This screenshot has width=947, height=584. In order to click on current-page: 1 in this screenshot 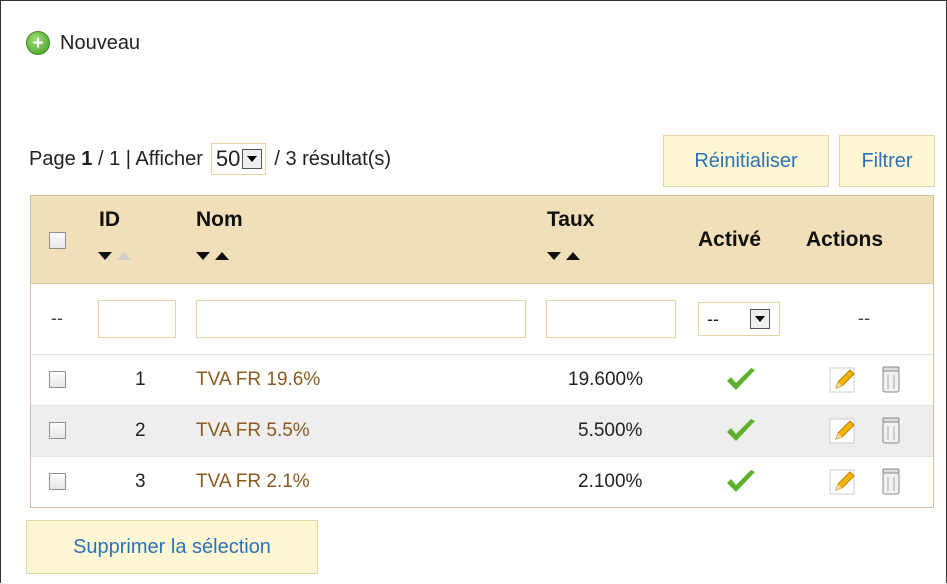, I will do `click(87, 158)`.